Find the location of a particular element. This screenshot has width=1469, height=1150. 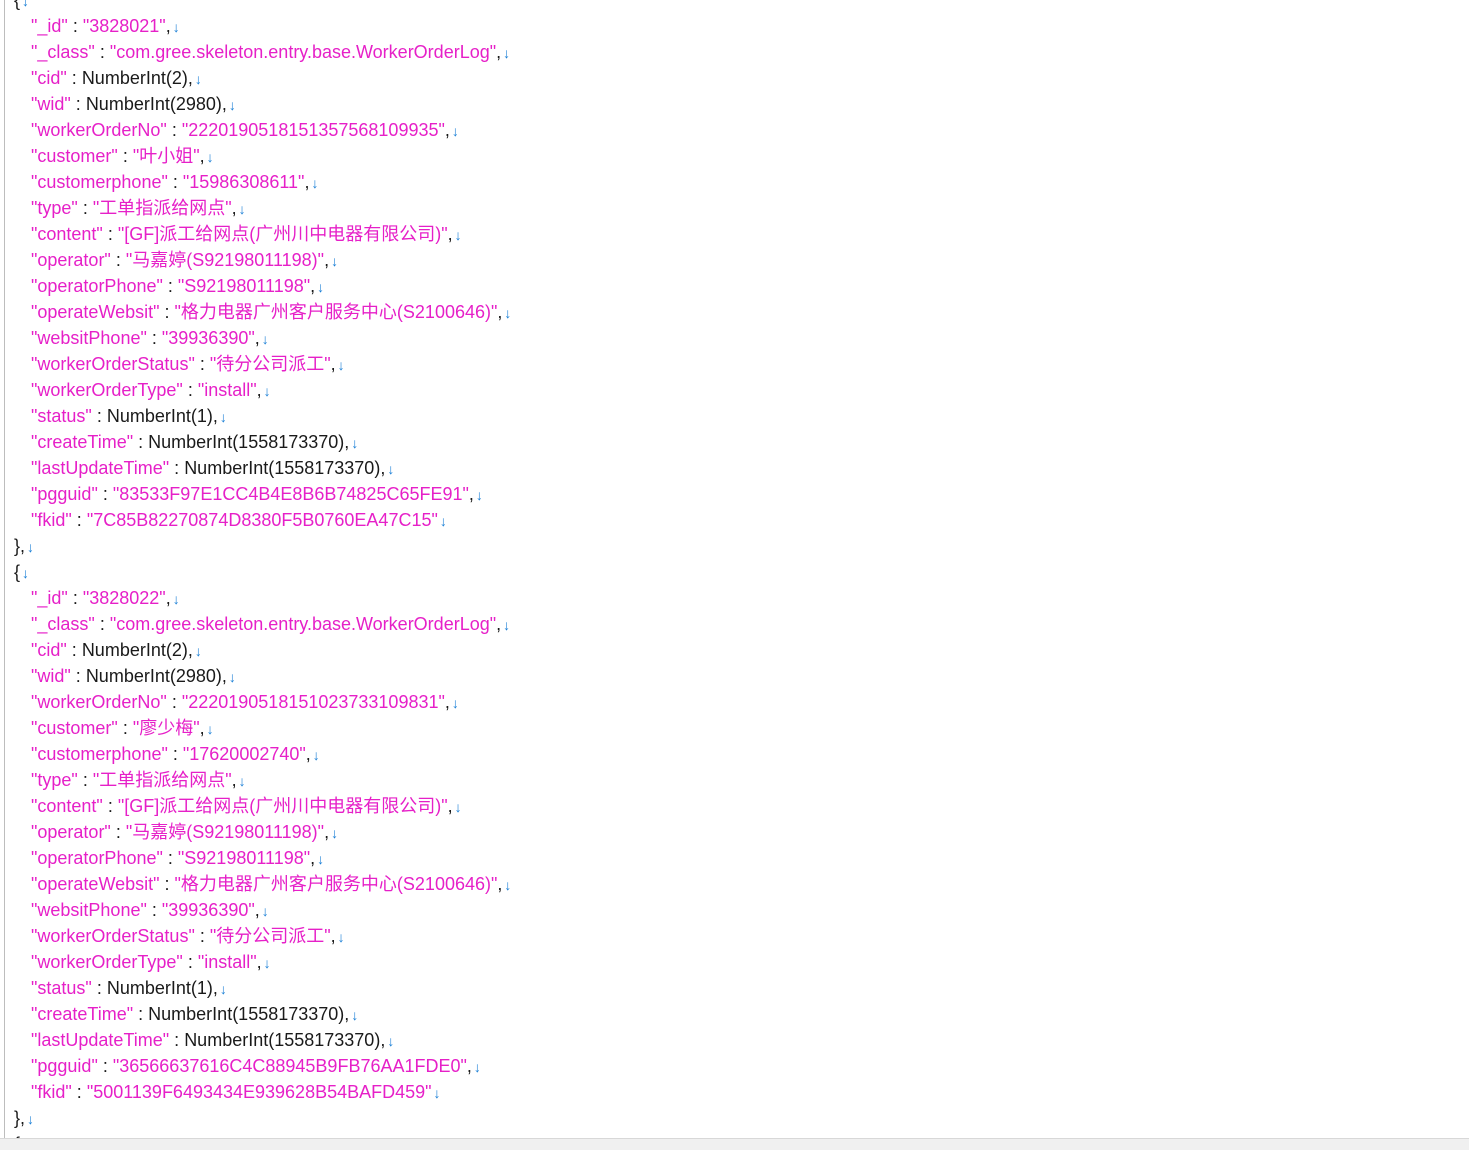

field-value: NumberInt(2980) is located at coordinates (153, 676).